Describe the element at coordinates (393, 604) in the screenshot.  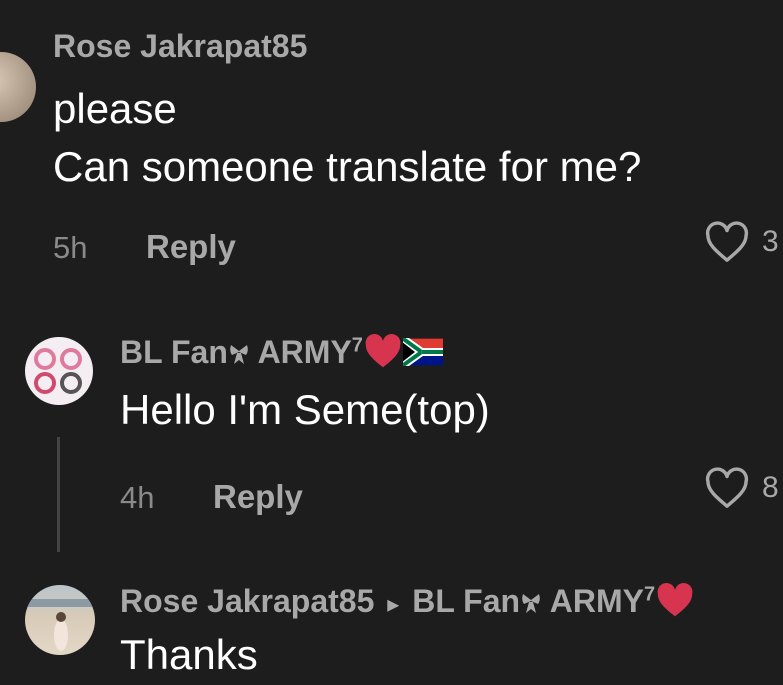
I see `reply-arrow-icon: ▸` at that location.